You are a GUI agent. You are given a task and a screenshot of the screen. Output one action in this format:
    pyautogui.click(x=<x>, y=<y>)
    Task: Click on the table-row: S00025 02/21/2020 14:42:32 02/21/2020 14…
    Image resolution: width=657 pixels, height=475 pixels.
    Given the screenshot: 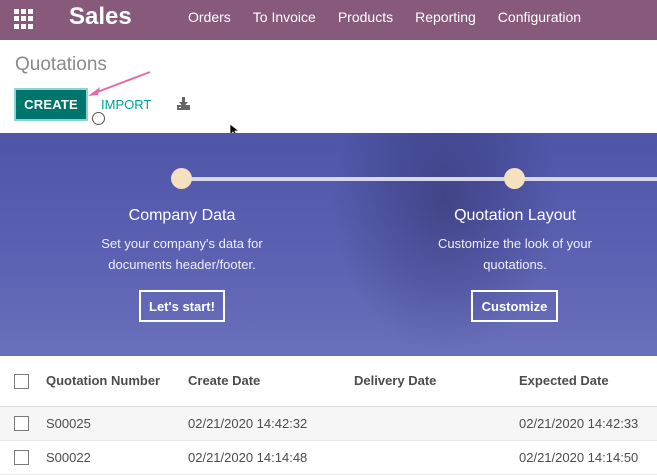 What is the action you would take?
    pyautogui.click(x=328, y=424)
    